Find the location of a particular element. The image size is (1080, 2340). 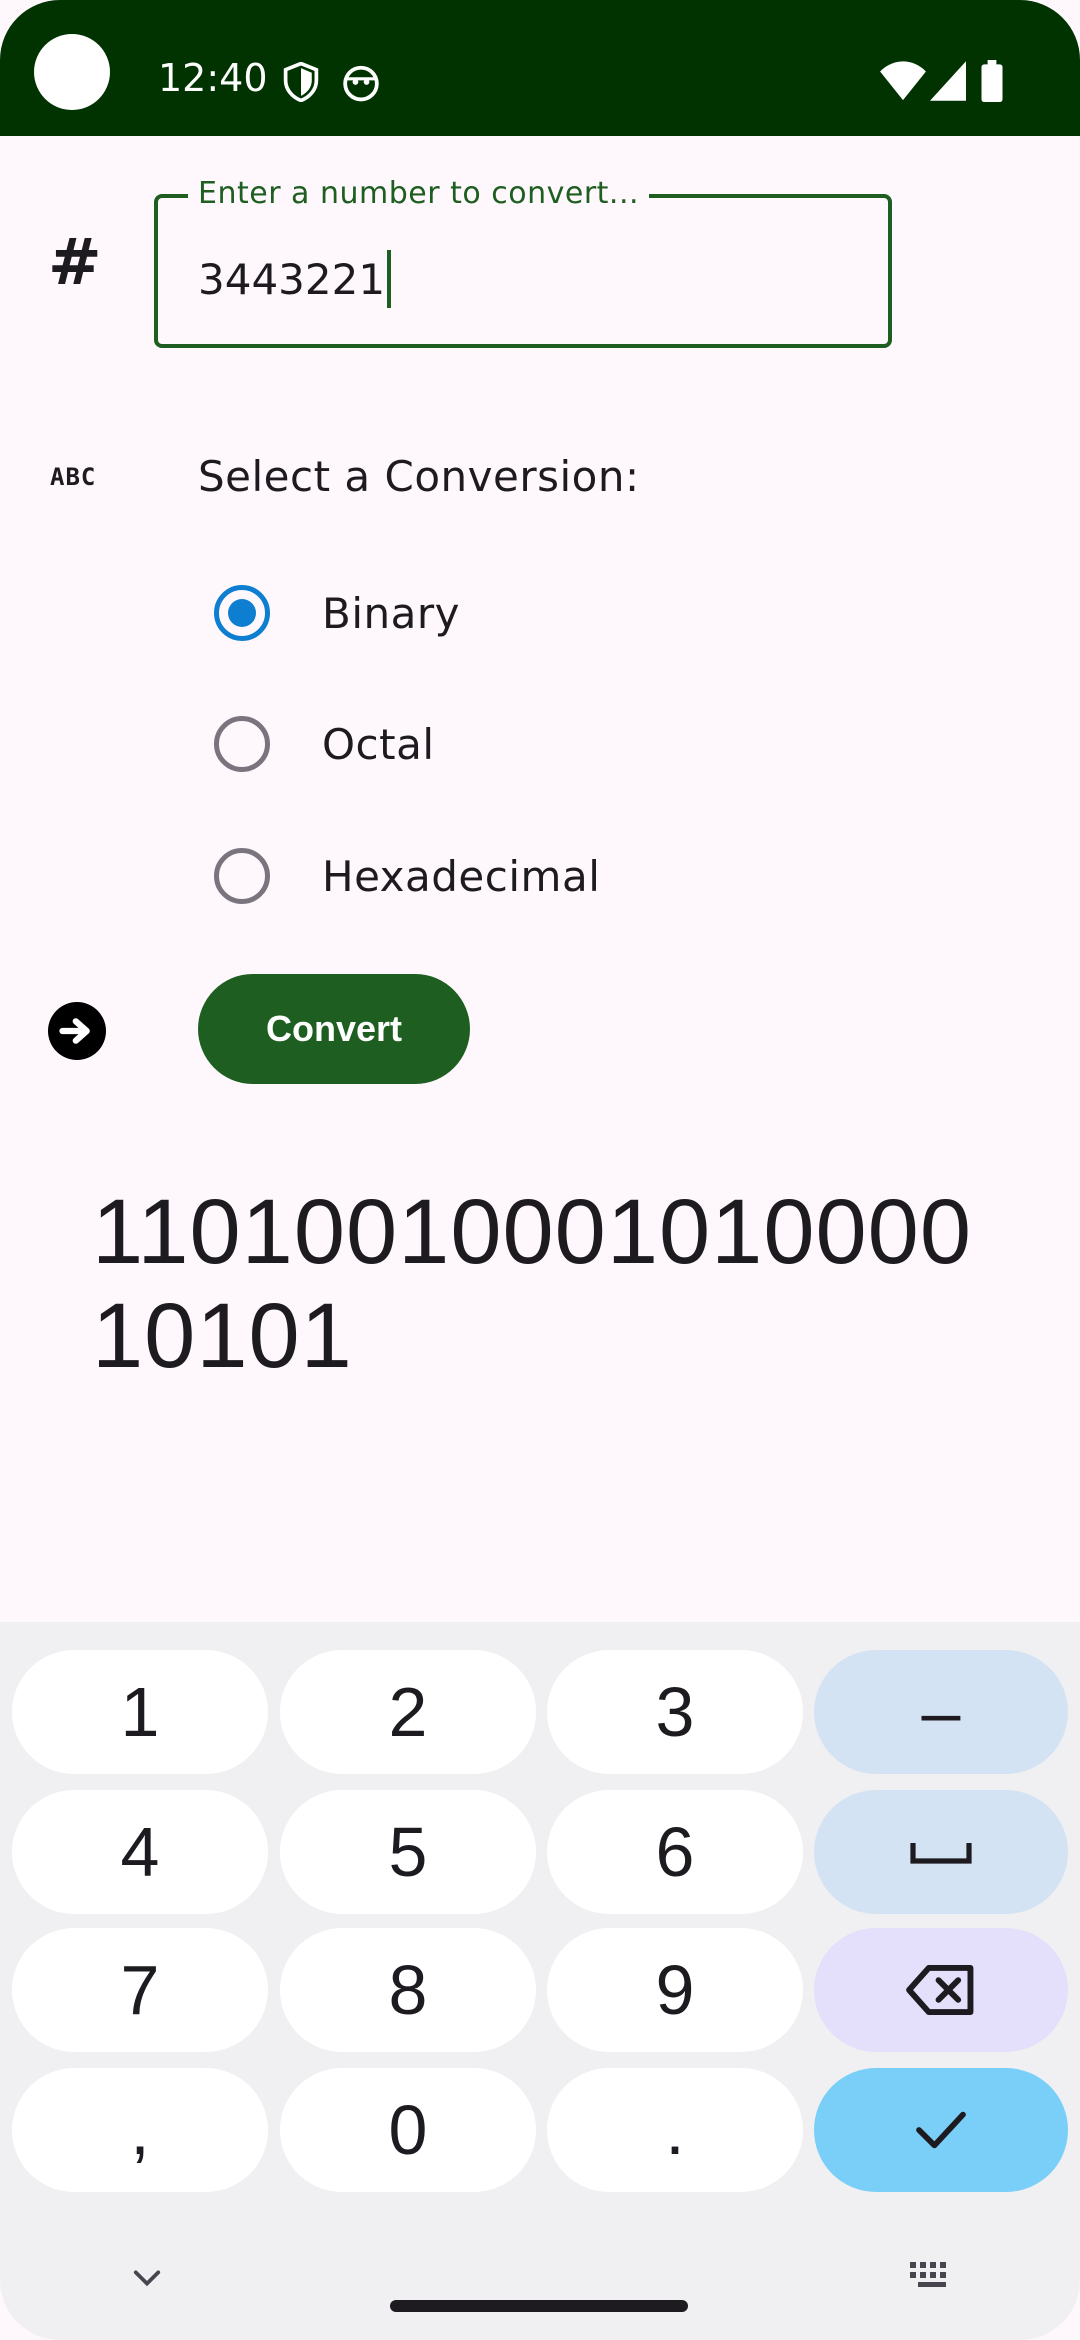

key-0: 0 is located at coordinates (408, 2130).